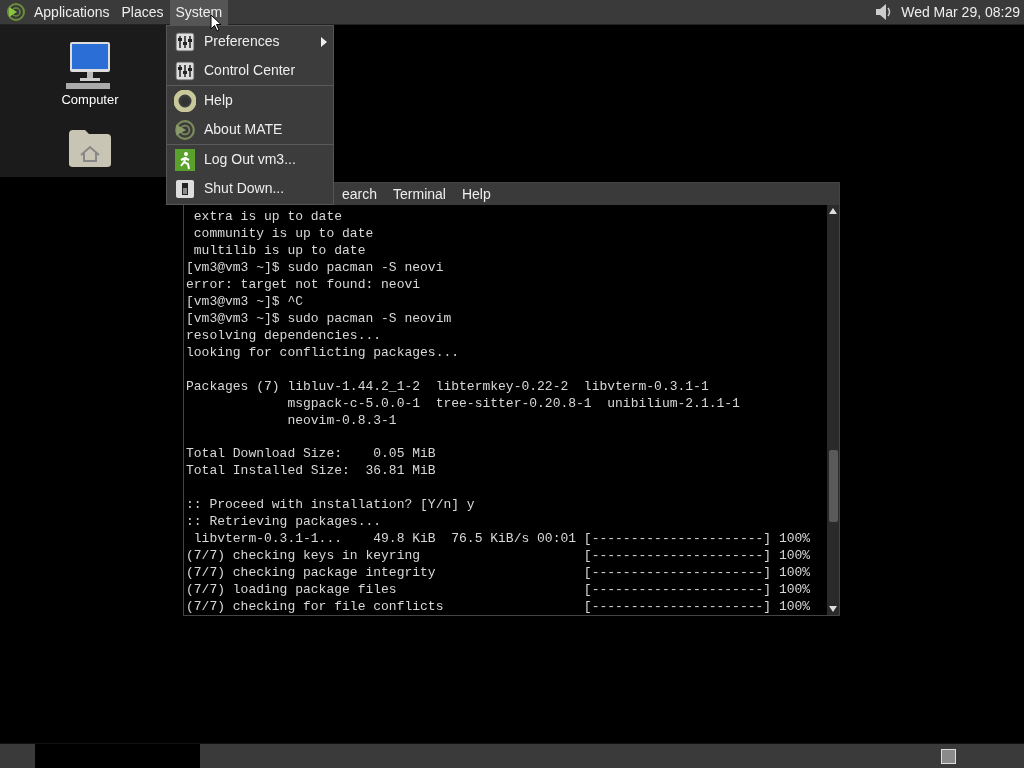 This screenshot has width=1024, height=768. Describe the element at coordinates (283, 233) in the screenshot. I see `terminal-line: community is up to date` at that location.